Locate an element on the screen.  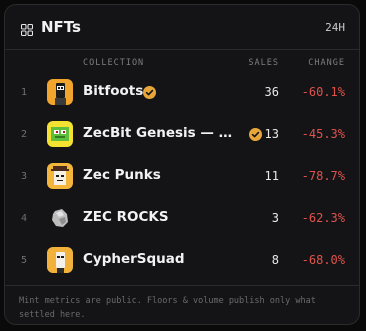
rank-number: 2 is located at coordinates (24, 134).